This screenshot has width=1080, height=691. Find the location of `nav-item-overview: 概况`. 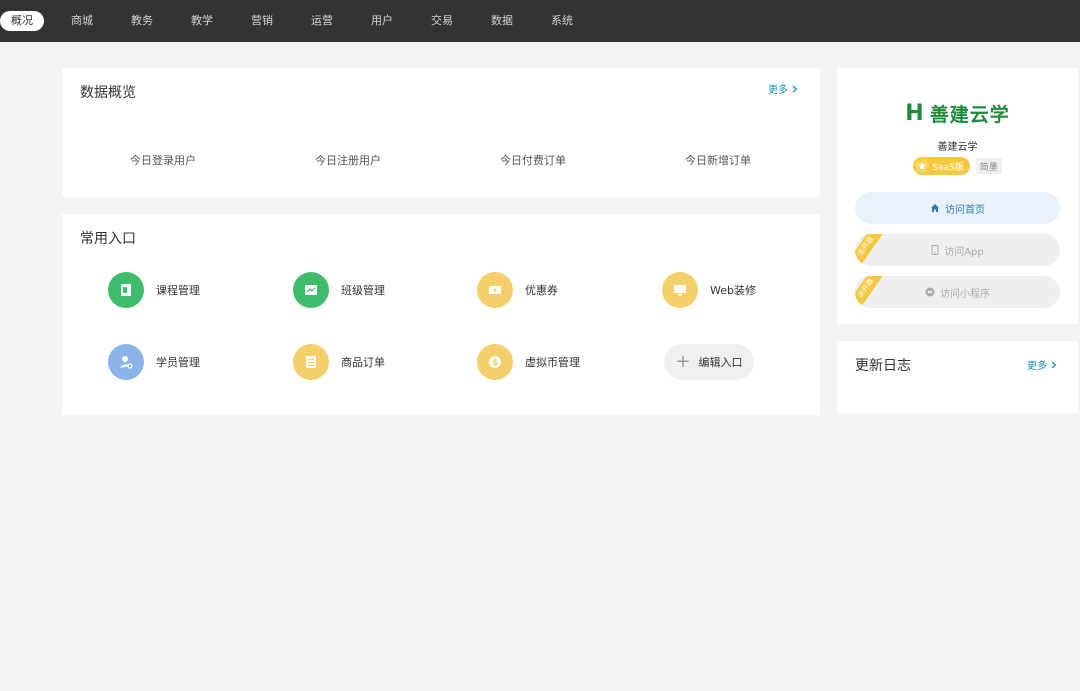

nav-item-overview: 概况 is located at coordinates (22, 21).